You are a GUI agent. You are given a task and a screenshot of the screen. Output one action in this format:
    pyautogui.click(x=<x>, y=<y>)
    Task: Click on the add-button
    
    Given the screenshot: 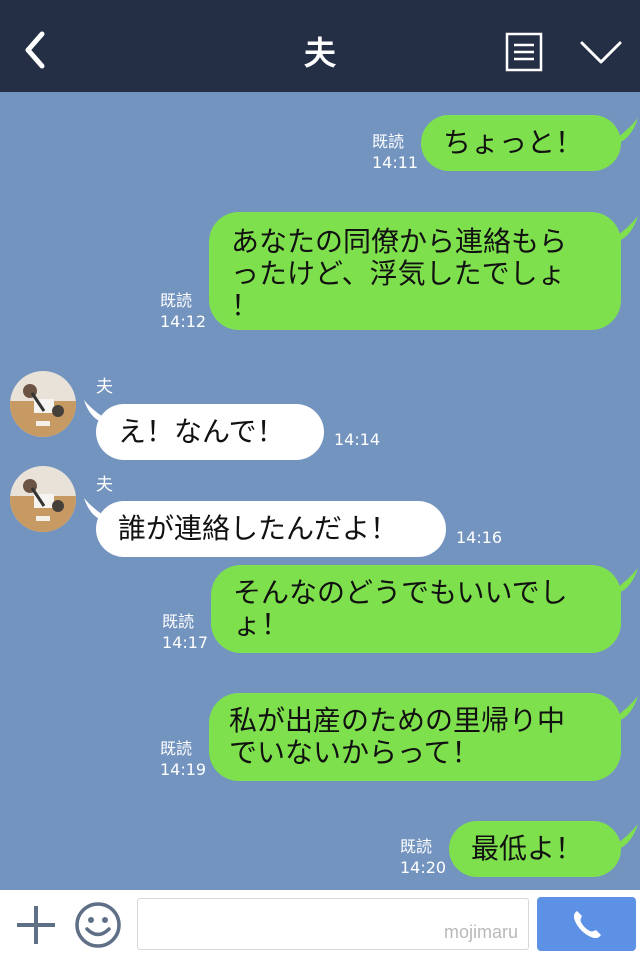 What is the action you would take?
    pyautogui.click(x=36, y=925)
    